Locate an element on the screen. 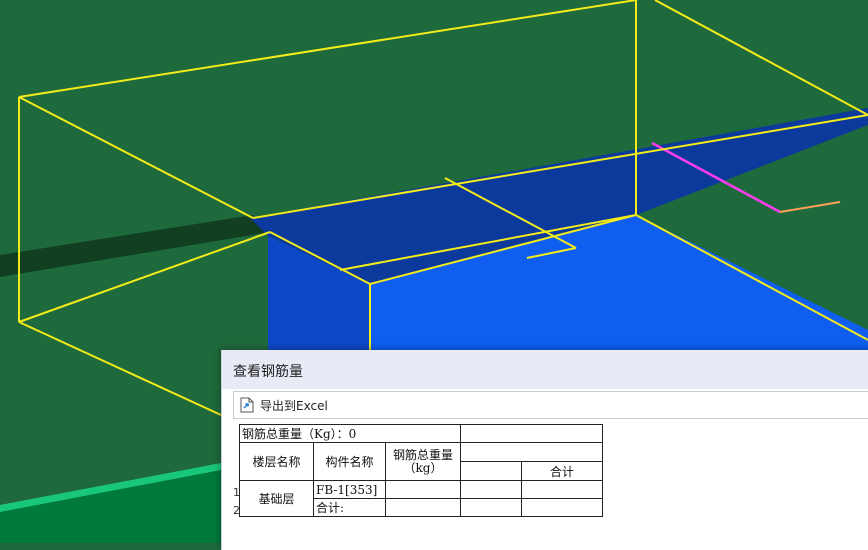 Image resolution: width=868 pixels, height=550 pixels. total-weight-header-line2: （kg） is located at coordinates (423, 467).